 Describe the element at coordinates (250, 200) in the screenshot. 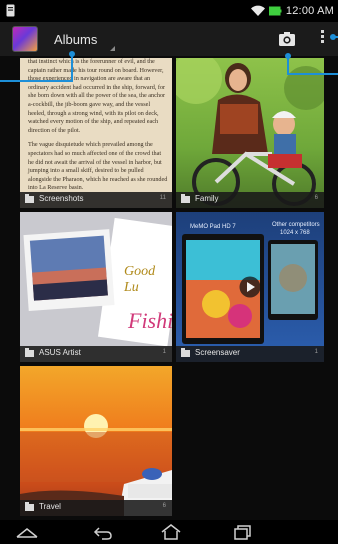

I see `album-footer: Family 6` at that location.